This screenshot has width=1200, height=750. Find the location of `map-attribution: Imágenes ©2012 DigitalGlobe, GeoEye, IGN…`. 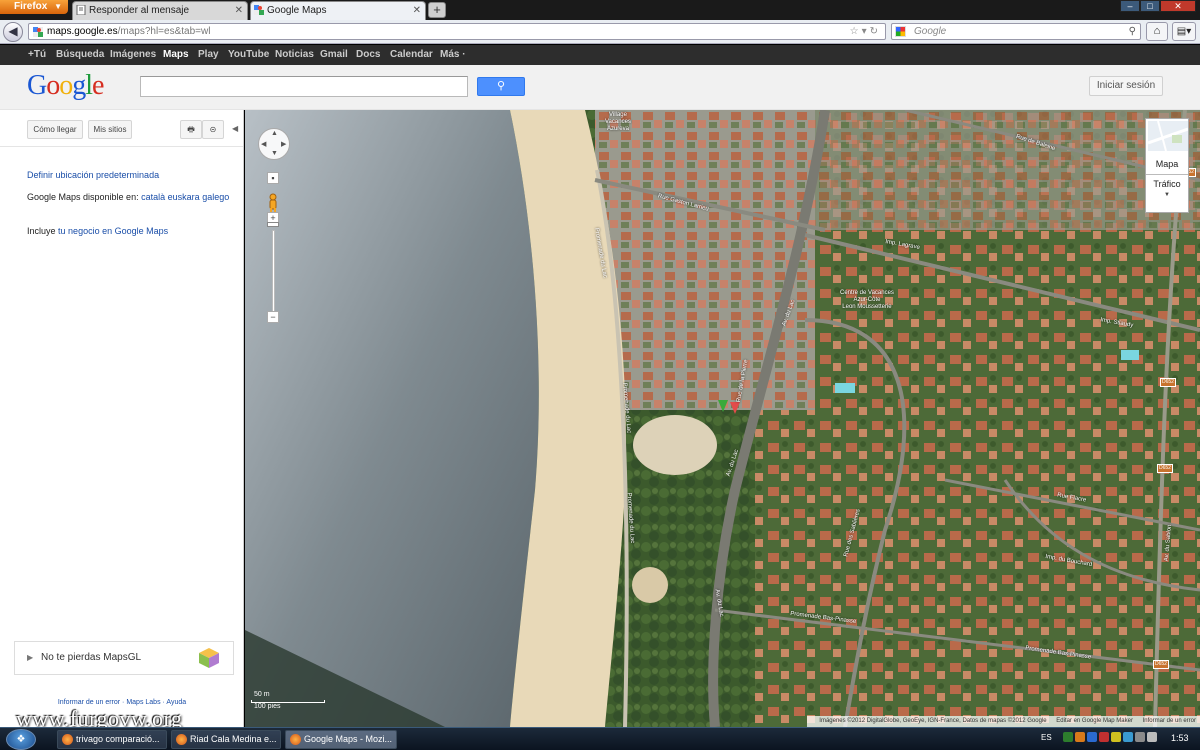

map-attribution: Imágenes ©2012 DigitalGlobe, GeoEye, IGN… is located at coordinates (1003, 721).